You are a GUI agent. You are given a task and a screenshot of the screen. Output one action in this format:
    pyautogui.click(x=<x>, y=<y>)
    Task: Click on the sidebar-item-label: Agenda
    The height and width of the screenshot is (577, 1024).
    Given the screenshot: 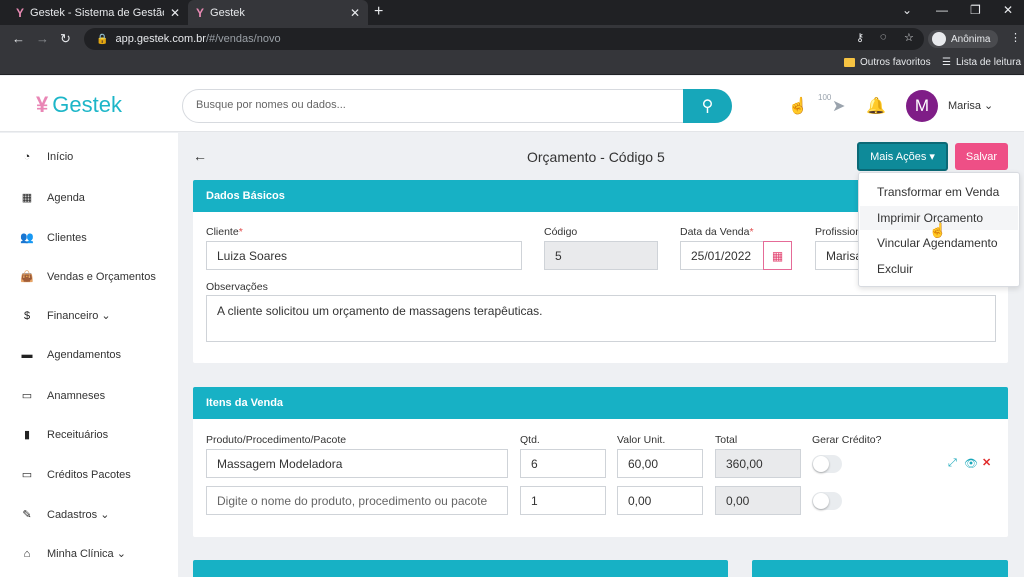 What is the action you would take?
    pyautogui.click(x=66, y=197)
    